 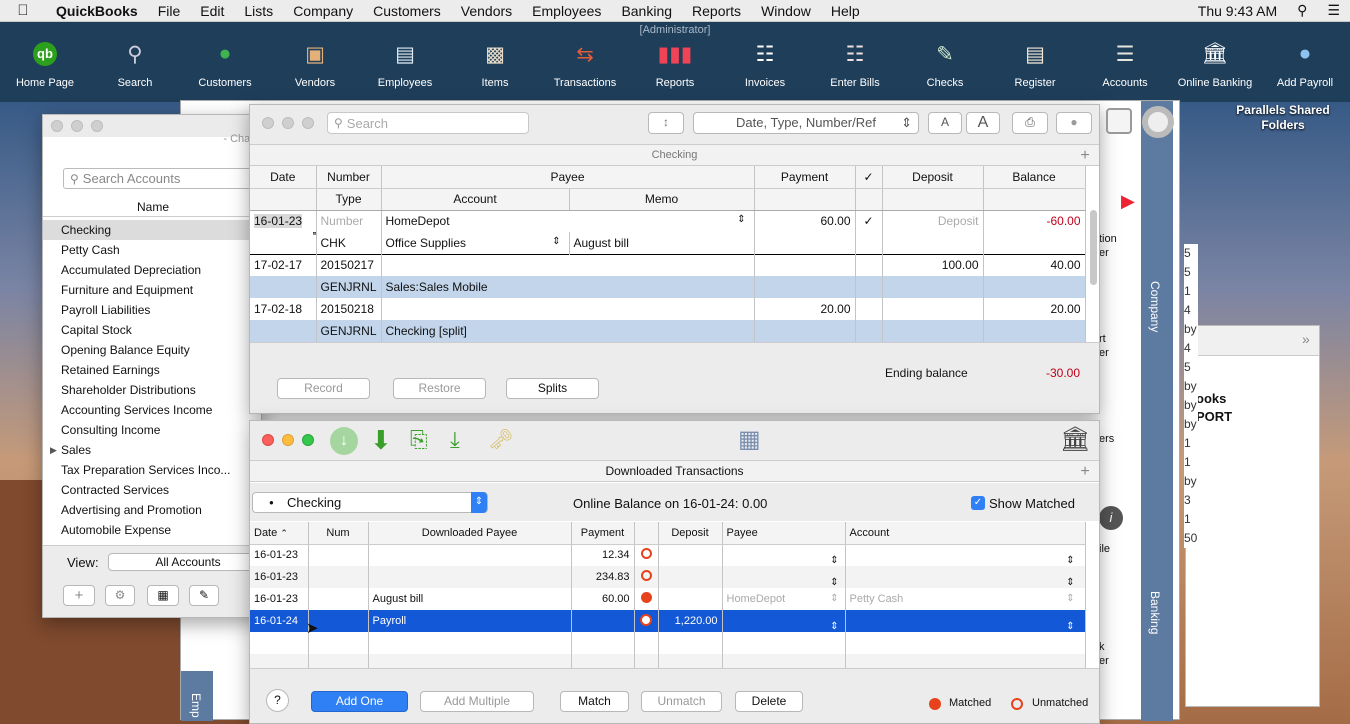 What do you see at coordinates (662, 243) in the screenshot?
I see `edit-memo: August bill` at bounding box center [662, 243].